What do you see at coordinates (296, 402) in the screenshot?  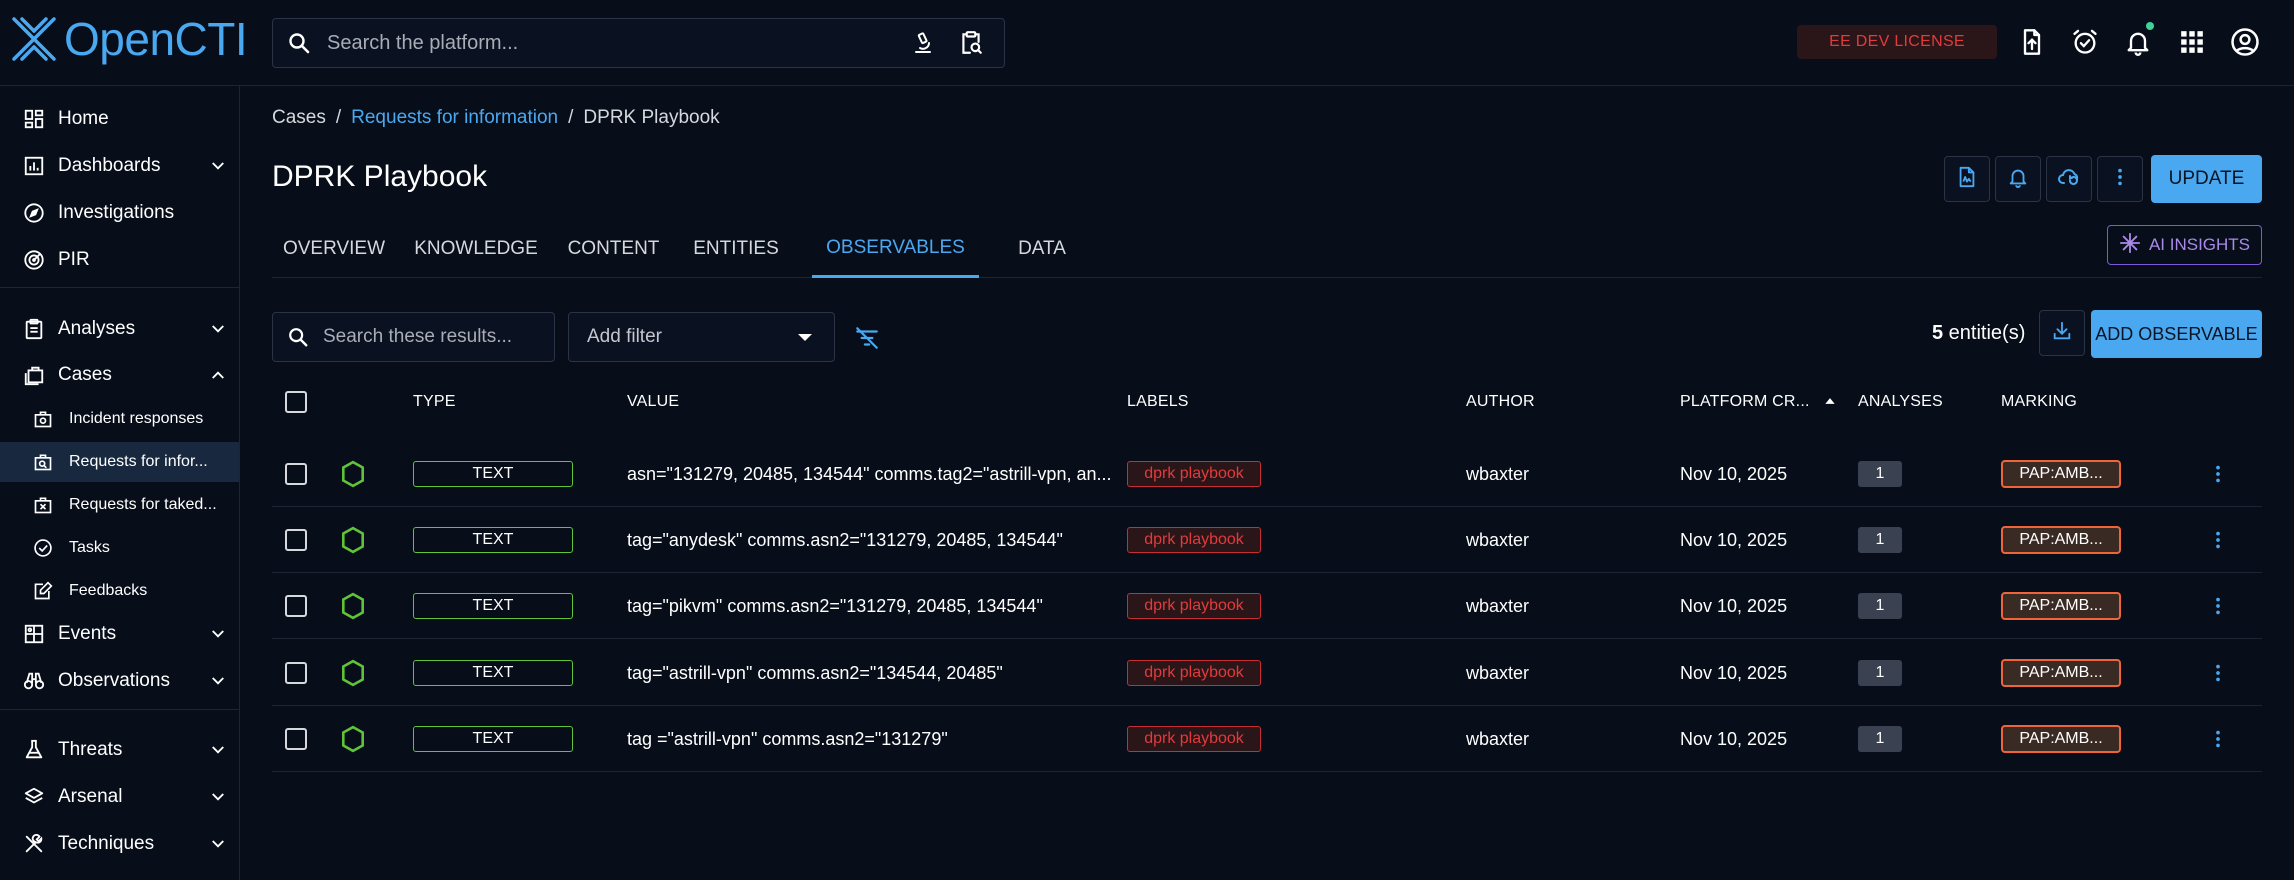 I see `select-all-checkbox` at bounding box center [296, 402].